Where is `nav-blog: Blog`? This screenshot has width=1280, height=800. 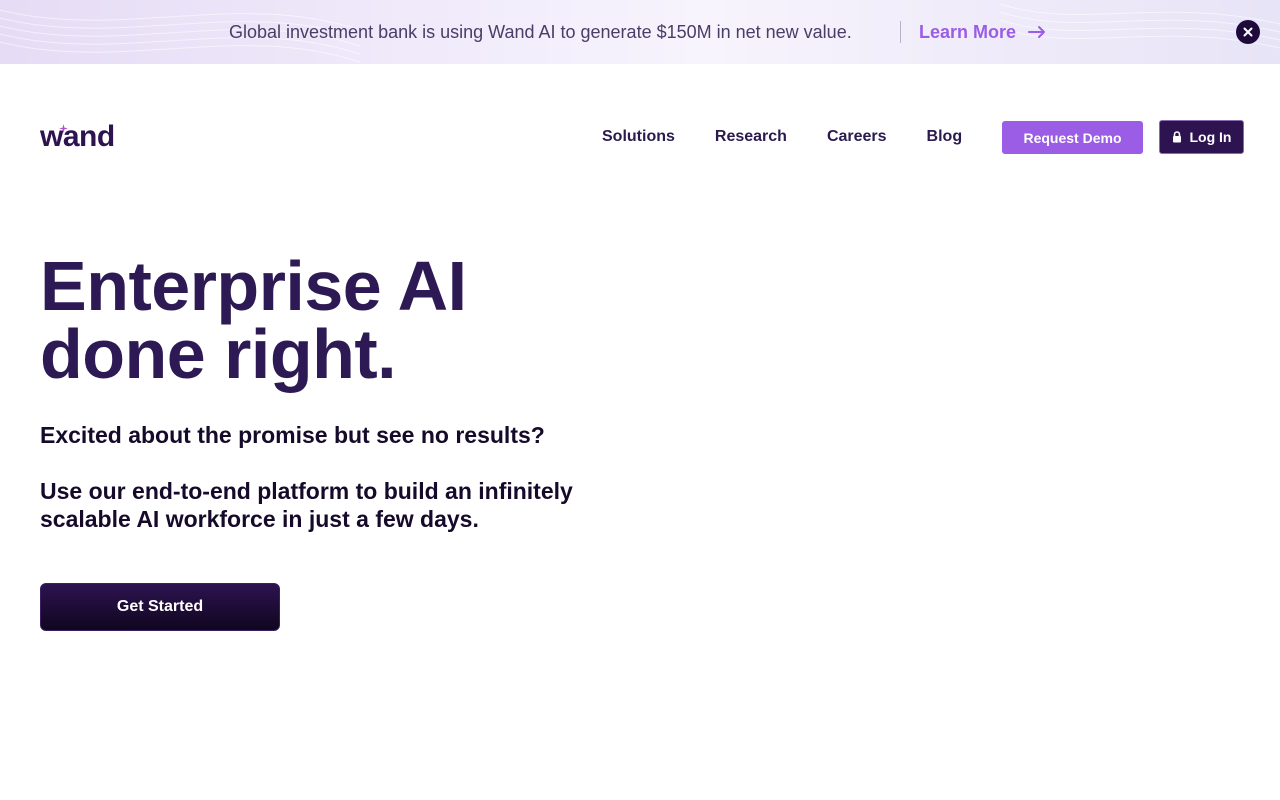 nav-blog: Blog is located at coordinates (945, 137).